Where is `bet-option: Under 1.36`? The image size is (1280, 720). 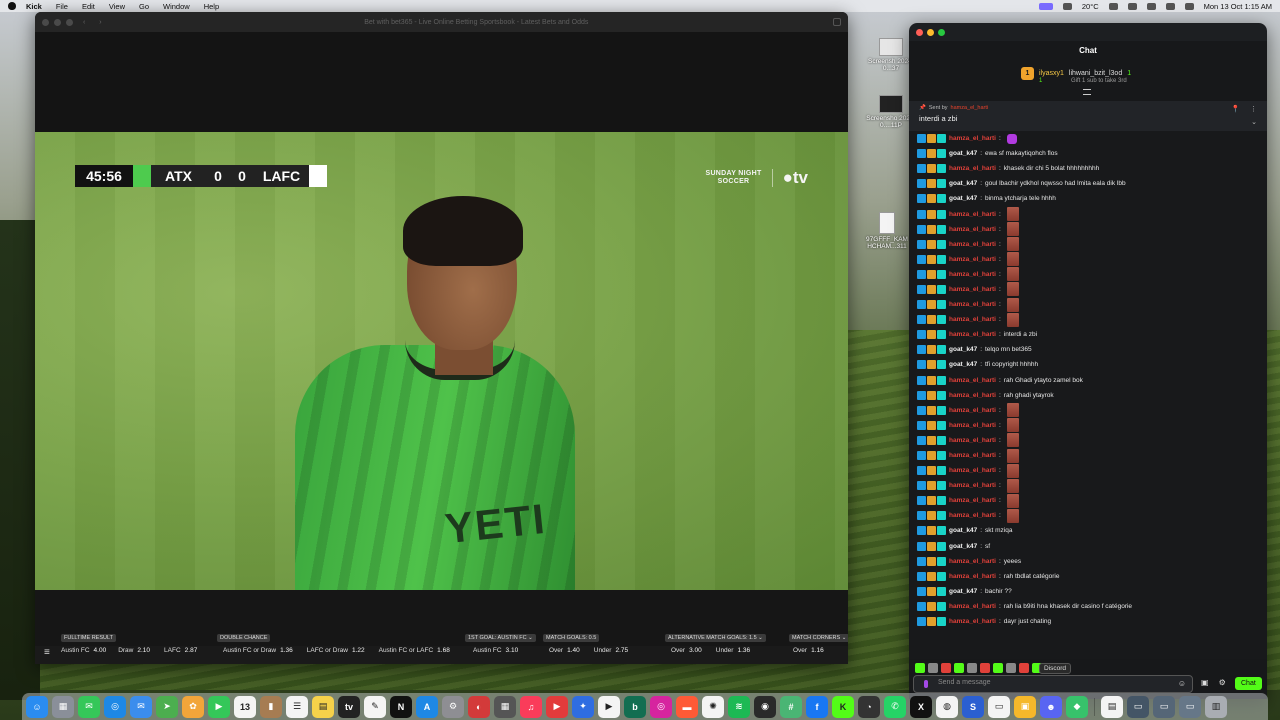
bet-option: Under 1.36 is located at coordinates (733, 650).